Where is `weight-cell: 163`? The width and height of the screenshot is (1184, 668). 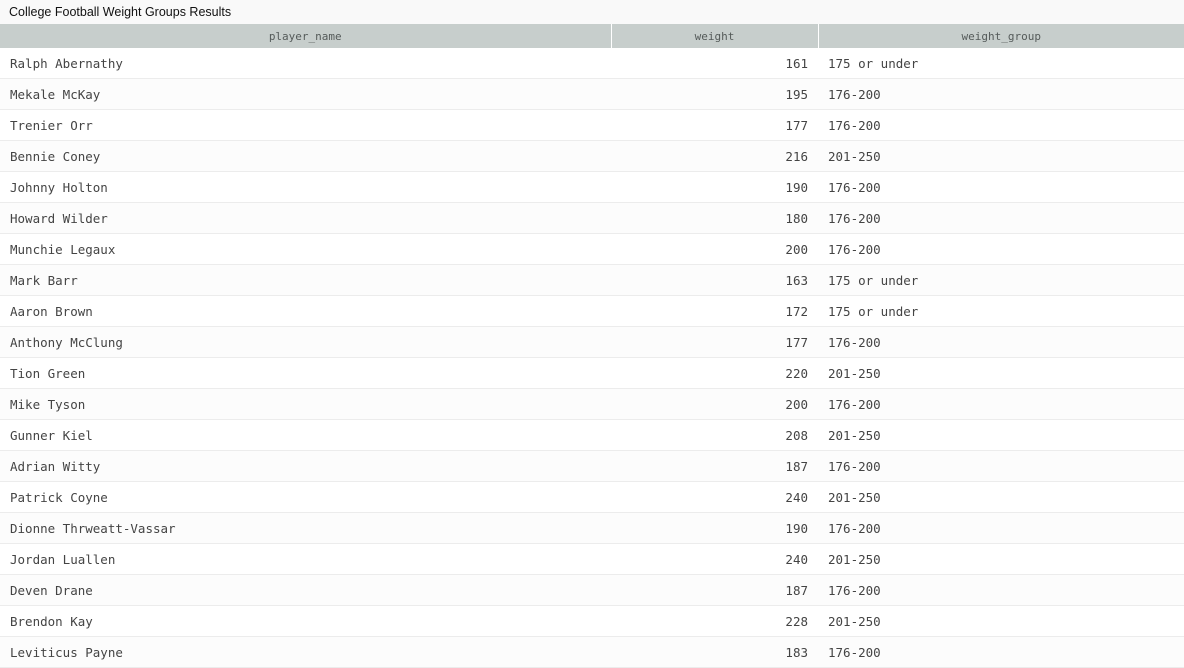
weight-cell: 163 is located at coordinates (714, 280).